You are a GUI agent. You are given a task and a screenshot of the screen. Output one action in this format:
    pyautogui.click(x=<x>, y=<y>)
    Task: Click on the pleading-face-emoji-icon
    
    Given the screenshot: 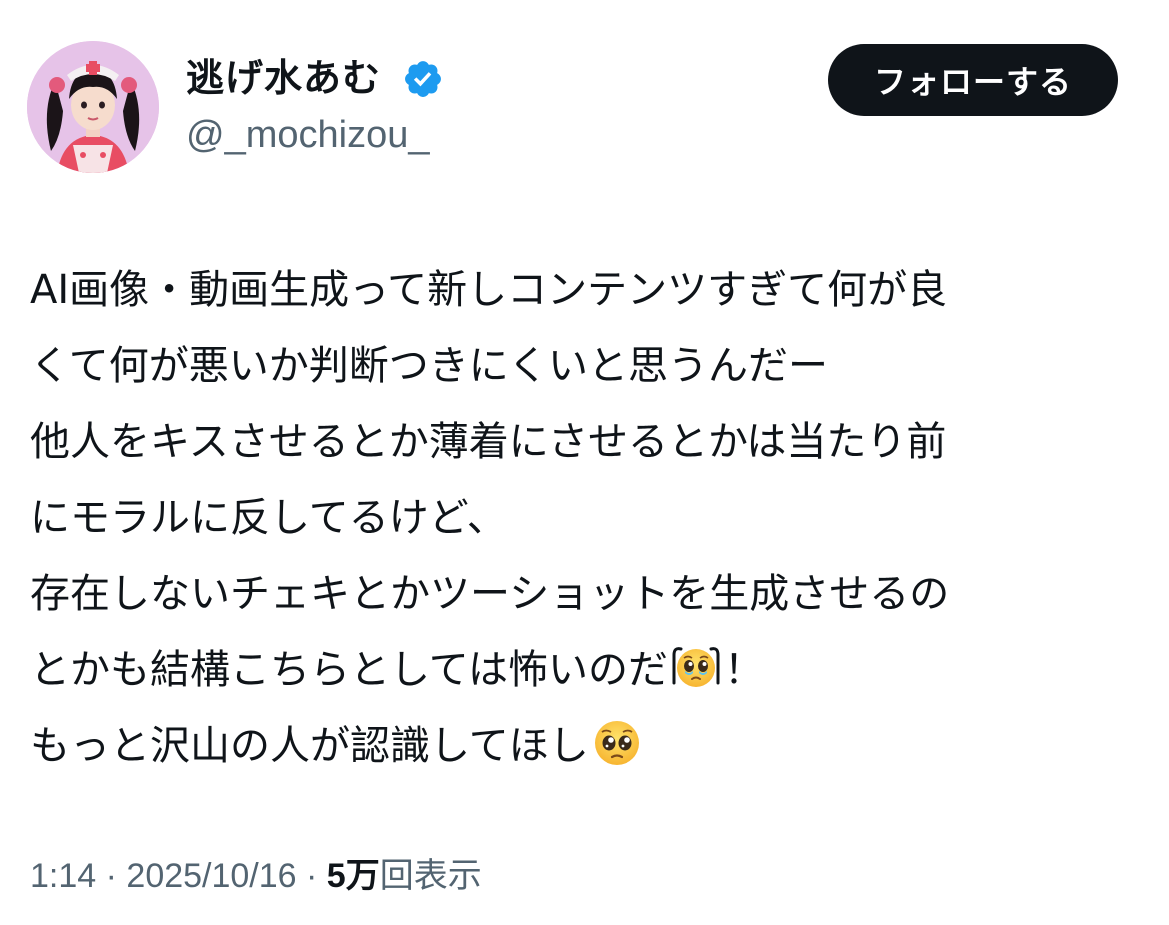 What is the action you would take?
    pyautogui.click(x=616, y=743)
    